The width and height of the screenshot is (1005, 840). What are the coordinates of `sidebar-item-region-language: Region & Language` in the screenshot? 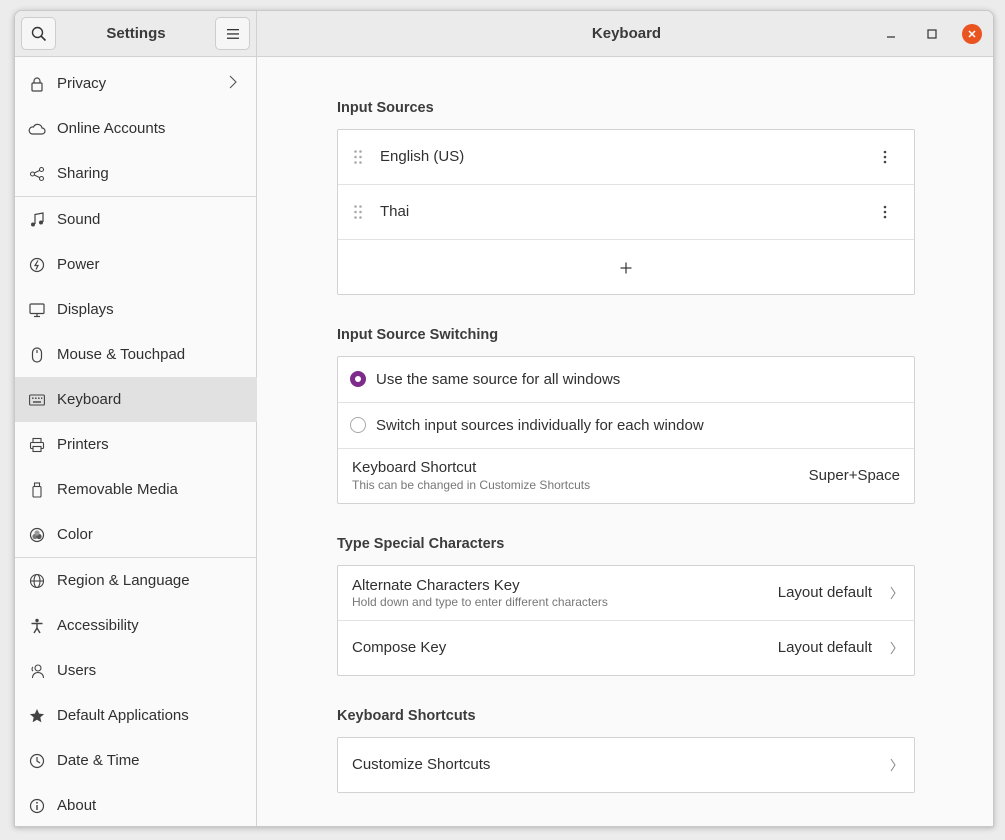 It's located at (136, 580).